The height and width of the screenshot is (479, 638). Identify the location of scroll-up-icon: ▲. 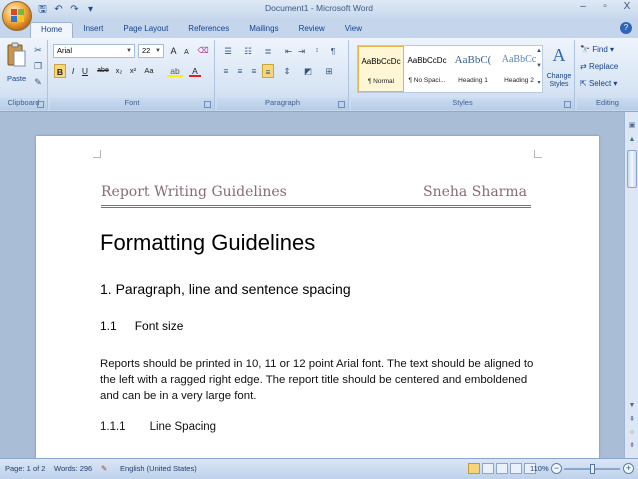
(632, 140).